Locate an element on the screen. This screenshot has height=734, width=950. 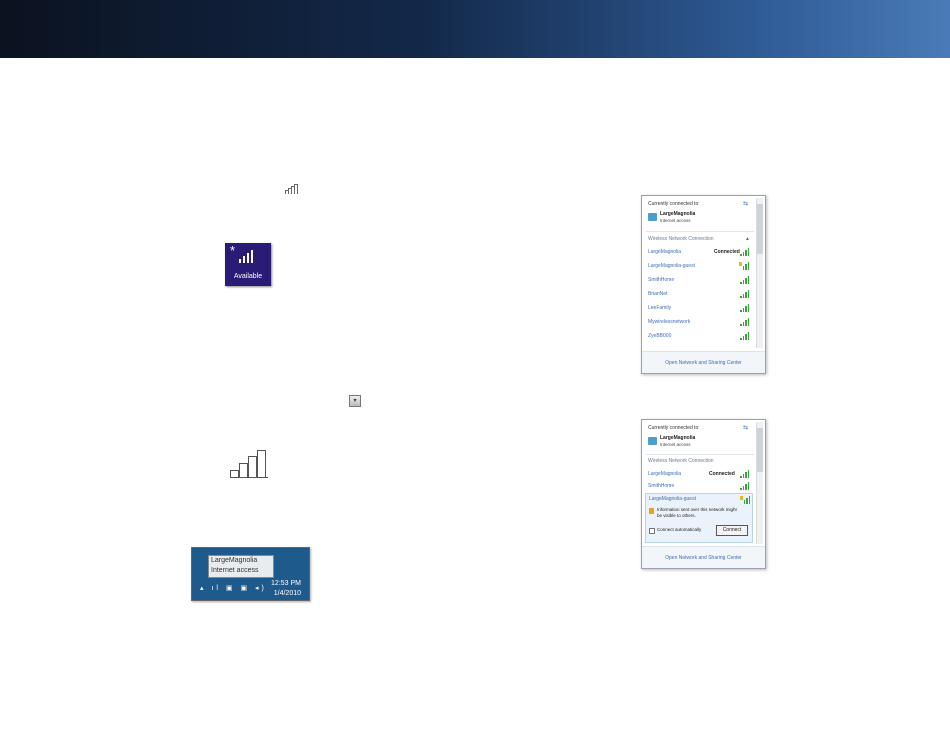
show-hidden-icons-button: ▾ is located at coordinates (355, 401).